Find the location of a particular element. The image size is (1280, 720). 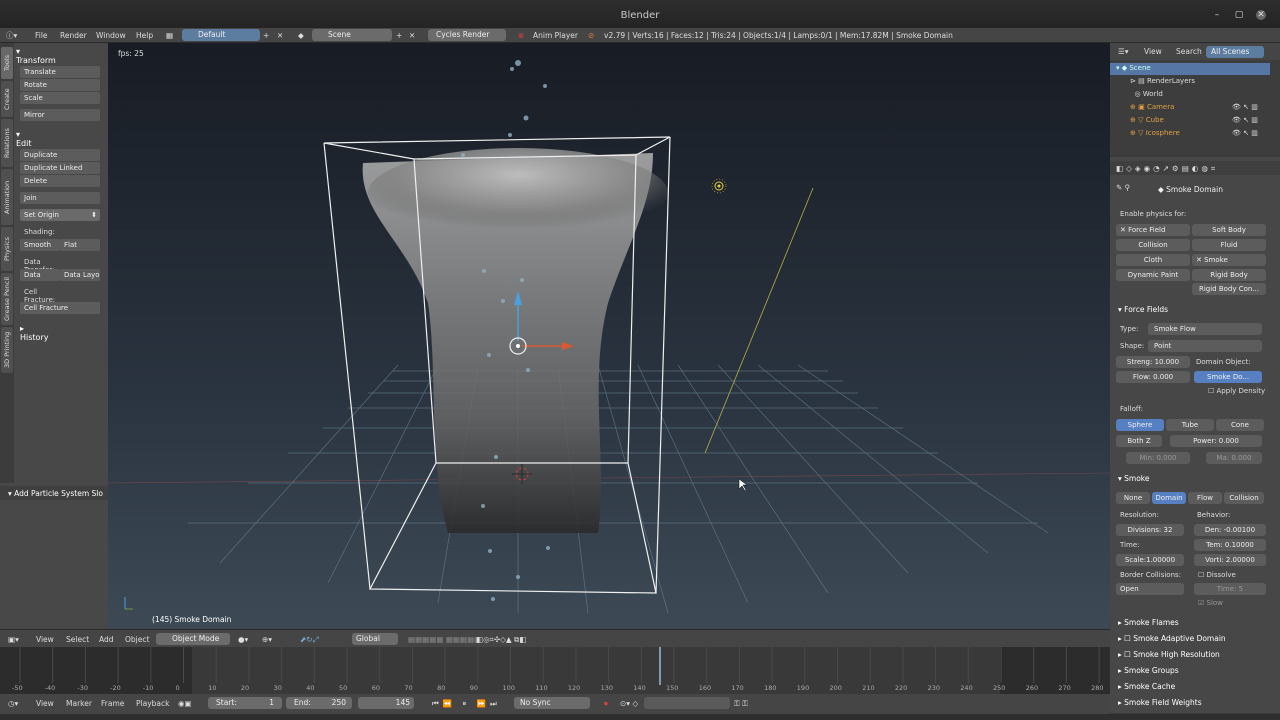

timeline-menu-marker: Marker is located at coordinates (79, 703).